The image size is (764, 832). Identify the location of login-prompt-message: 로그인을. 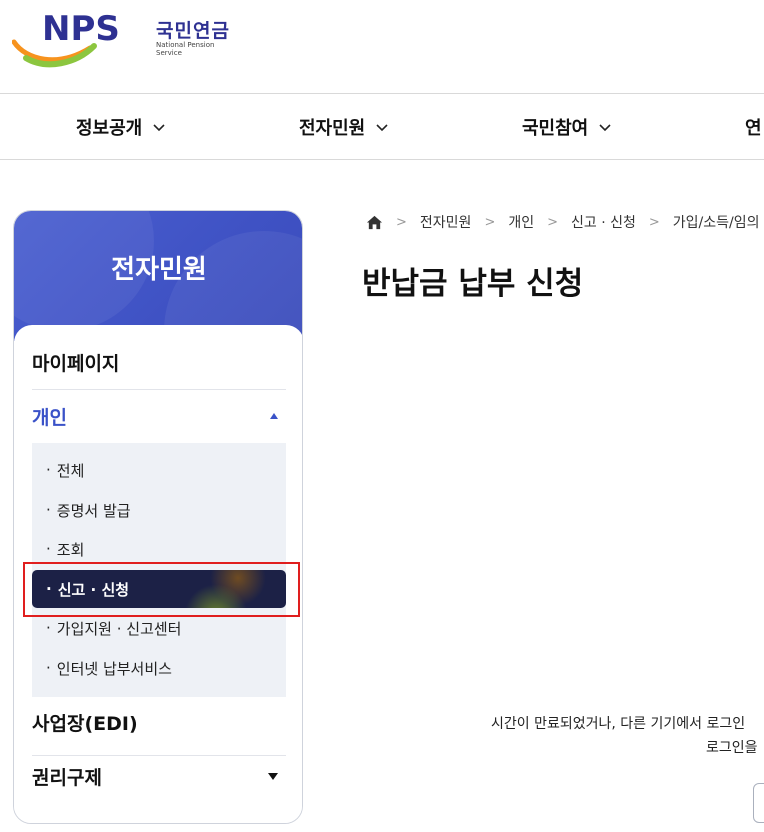
(732, 748).